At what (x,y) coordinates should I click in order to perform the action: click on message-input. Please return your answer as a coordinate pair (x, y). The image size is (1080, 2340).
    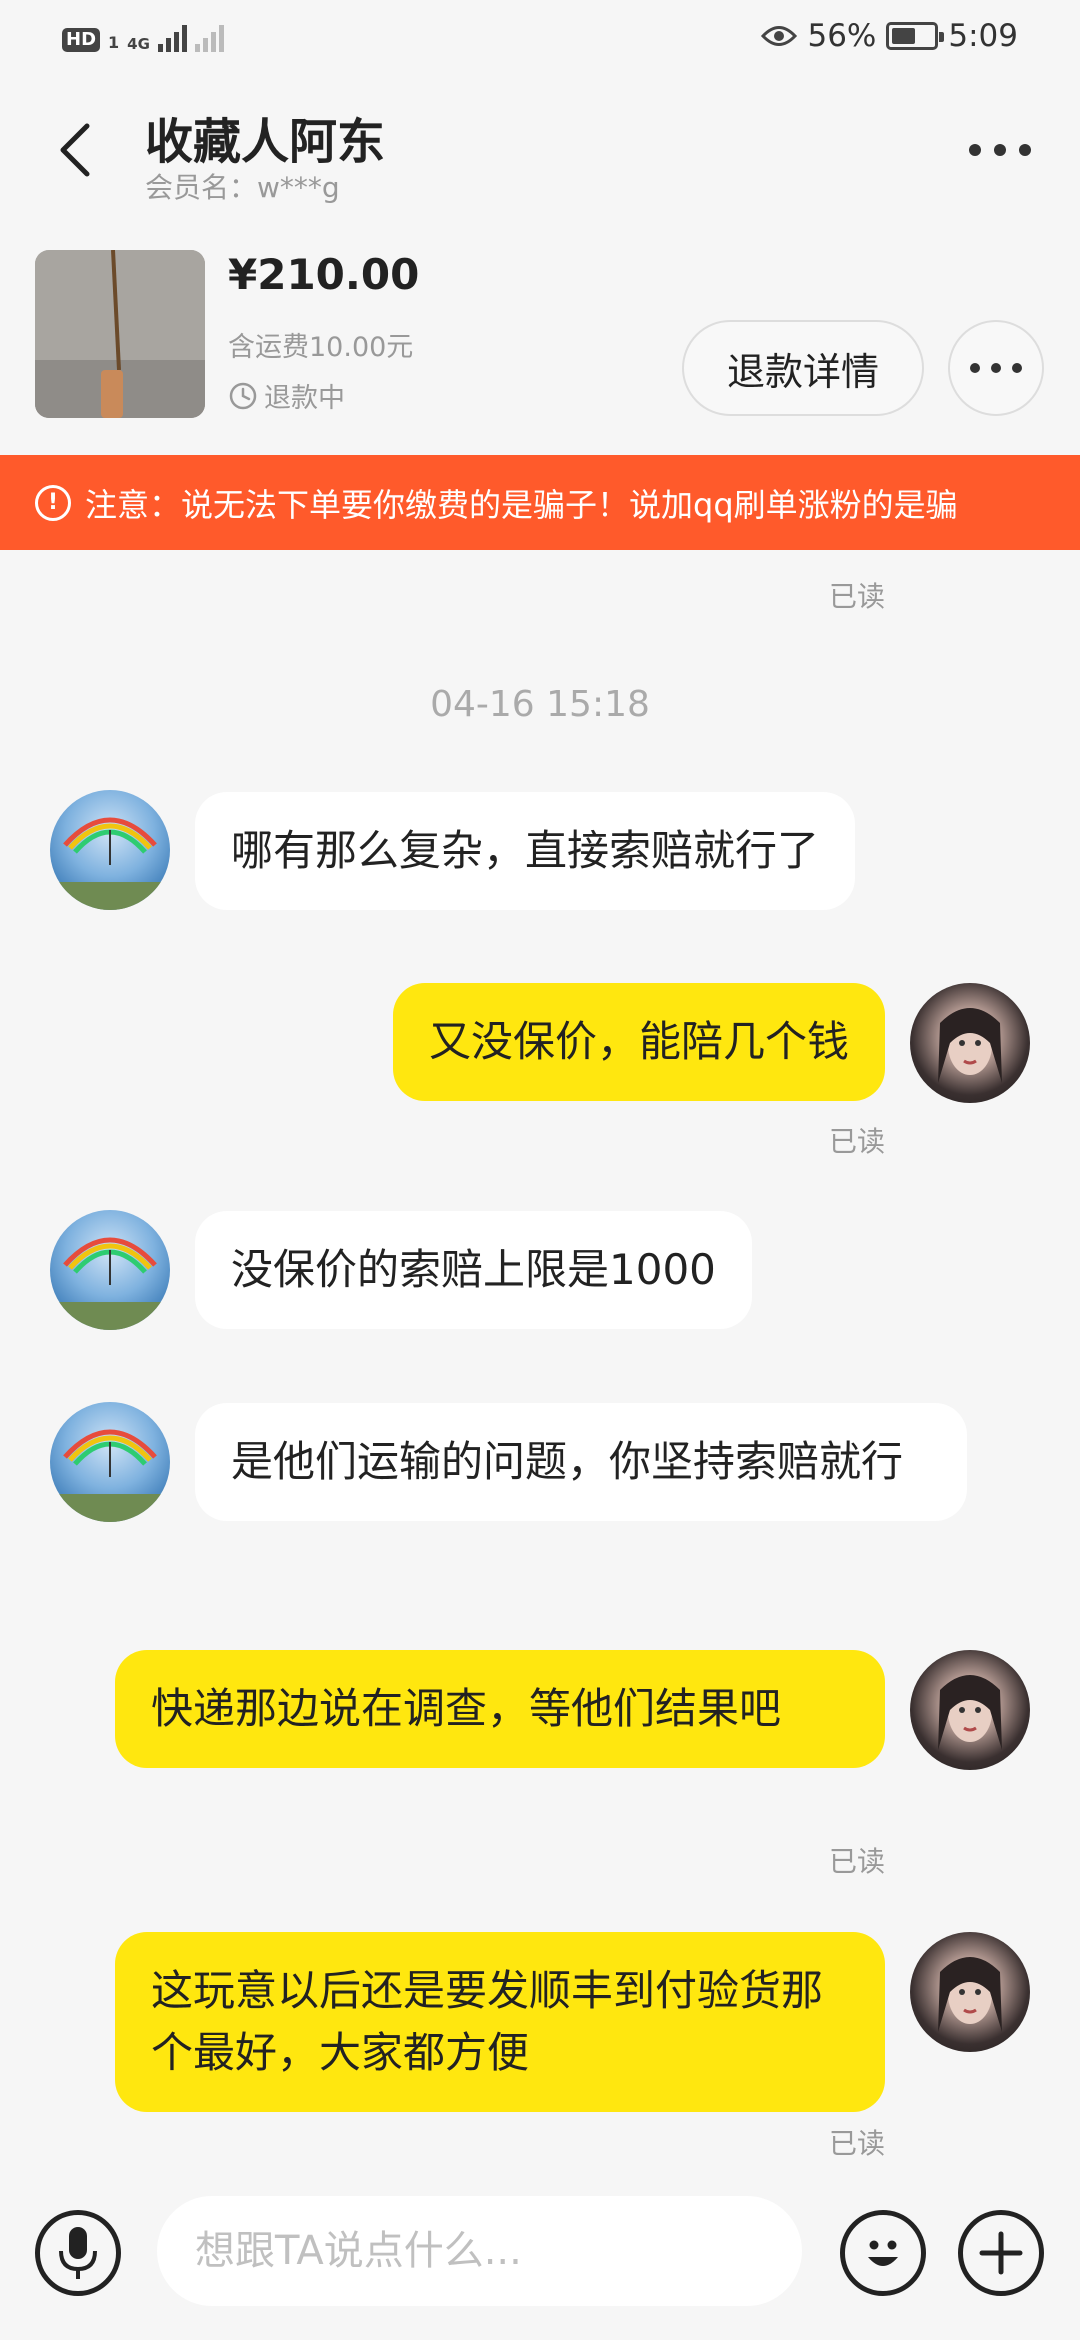
    Looking at the image, I should click on (479, 2251).